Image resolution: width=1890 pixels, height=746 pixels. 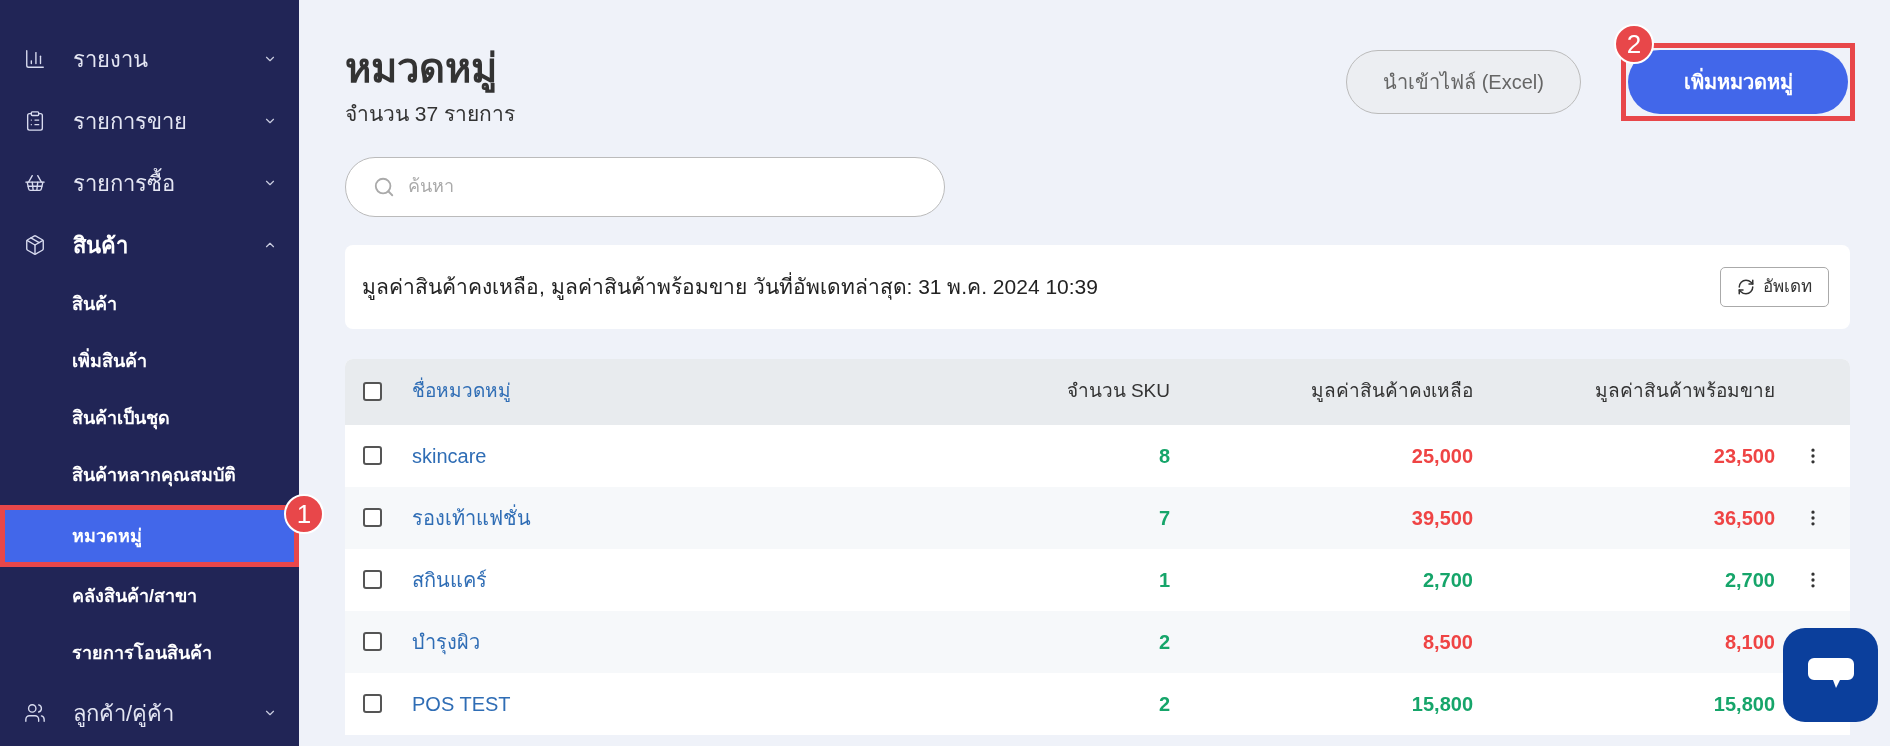 I want to click on table-cell-text: 7, so click(x=1163, y=518).